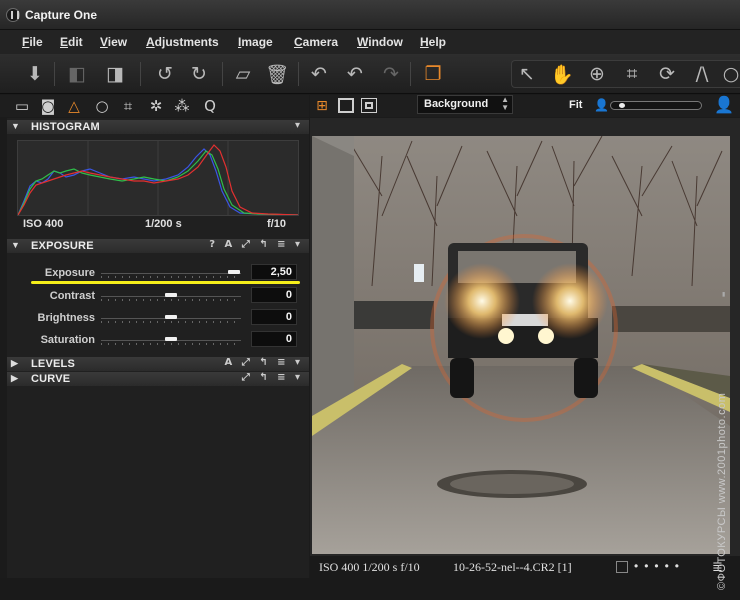 The height and width of the screenshot is (600, 740). Describe the element at coordinates (165, 282) in the screenshot. I see `annotation-underline` at that location.